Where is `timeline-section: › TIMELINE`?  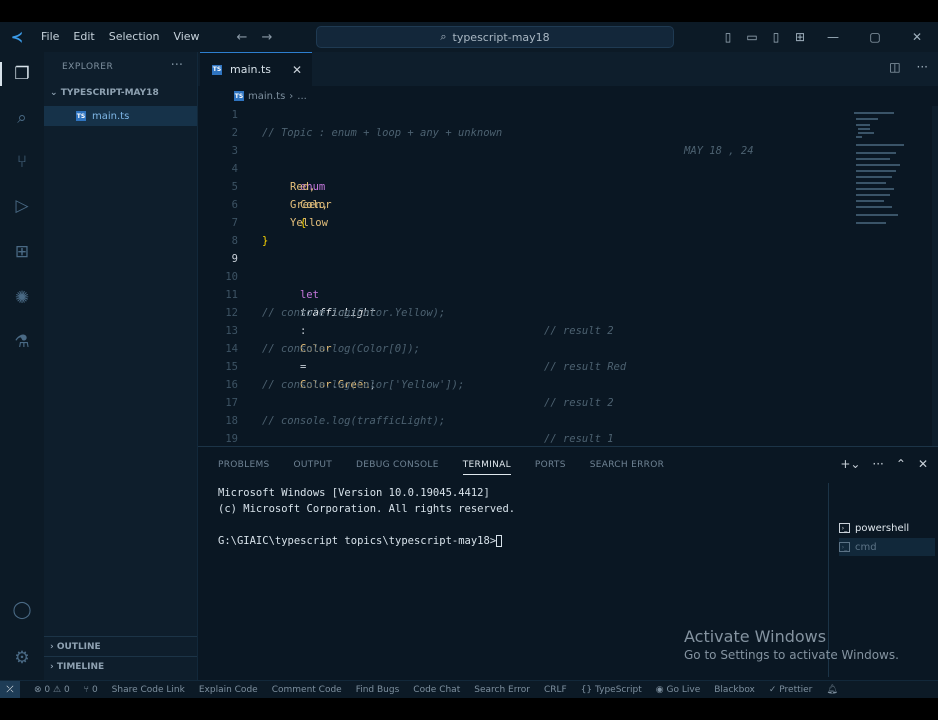 timeline-section: › TIMELINE is located at coordinates (77, 667).